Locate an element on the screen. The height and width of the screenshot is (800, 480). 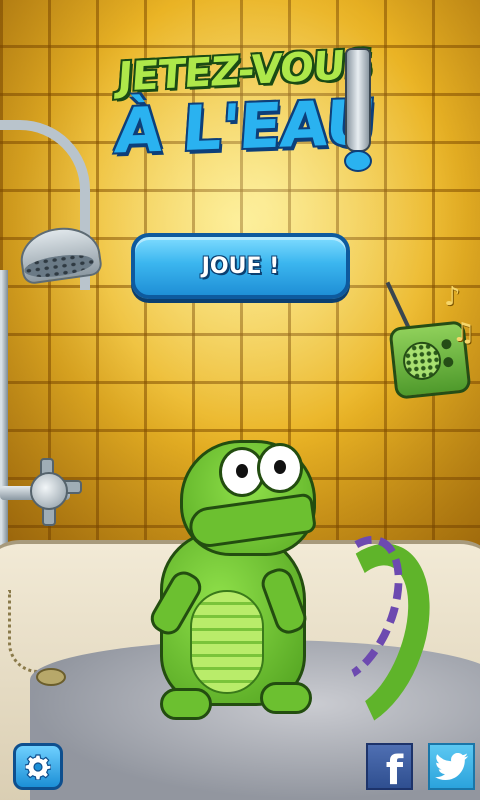
twitter-button is located at coordinates (451, 766).